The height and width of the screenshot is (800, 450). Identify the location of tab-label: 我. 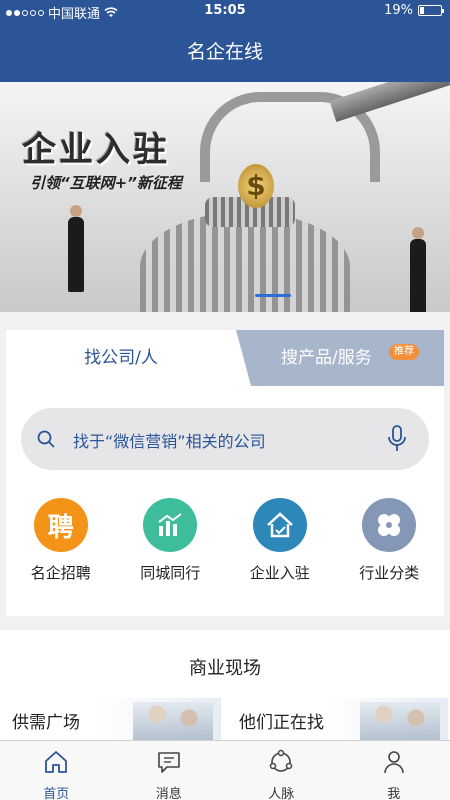
(394, 793).